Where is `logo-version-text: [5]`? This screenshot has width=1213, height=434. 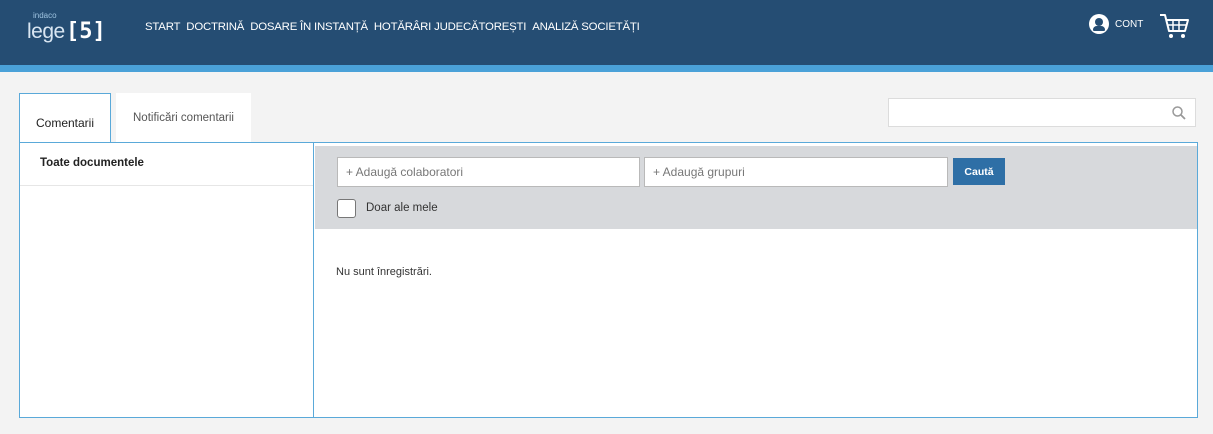
logo-version-text: [5] is located at coordinates (86, 31).